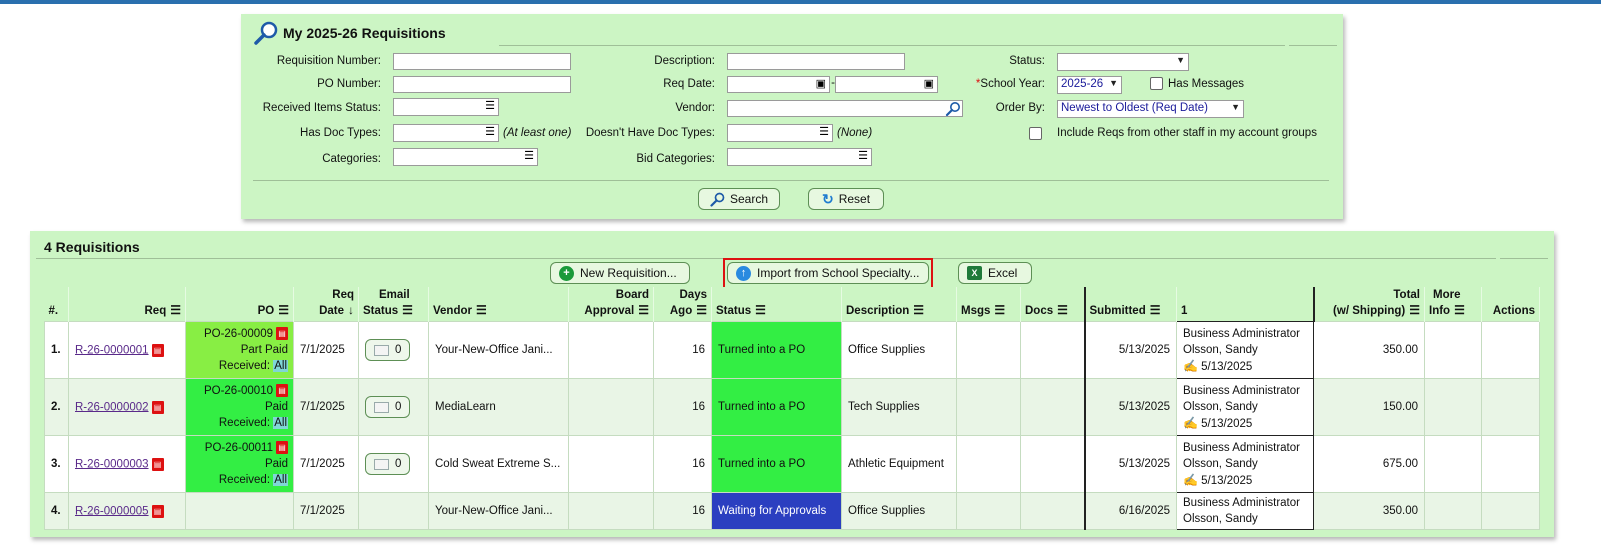  I want to click on col-req: Req ☰, so click(127, 304).